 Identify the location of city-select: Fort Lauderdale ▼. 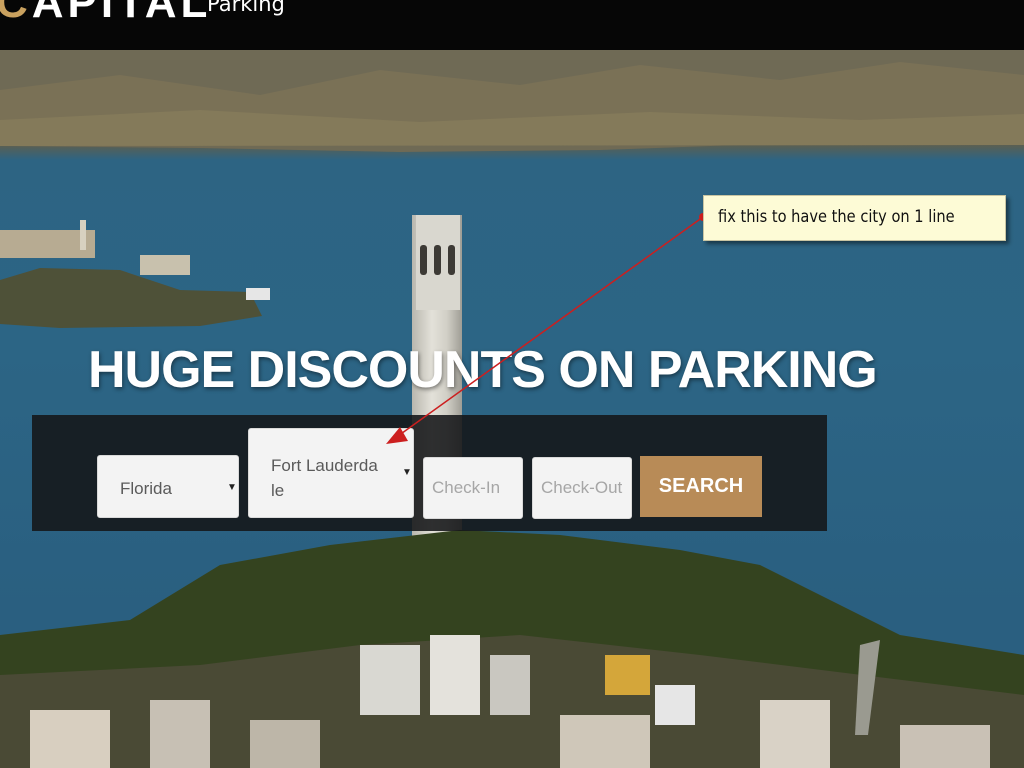
(331, 473).